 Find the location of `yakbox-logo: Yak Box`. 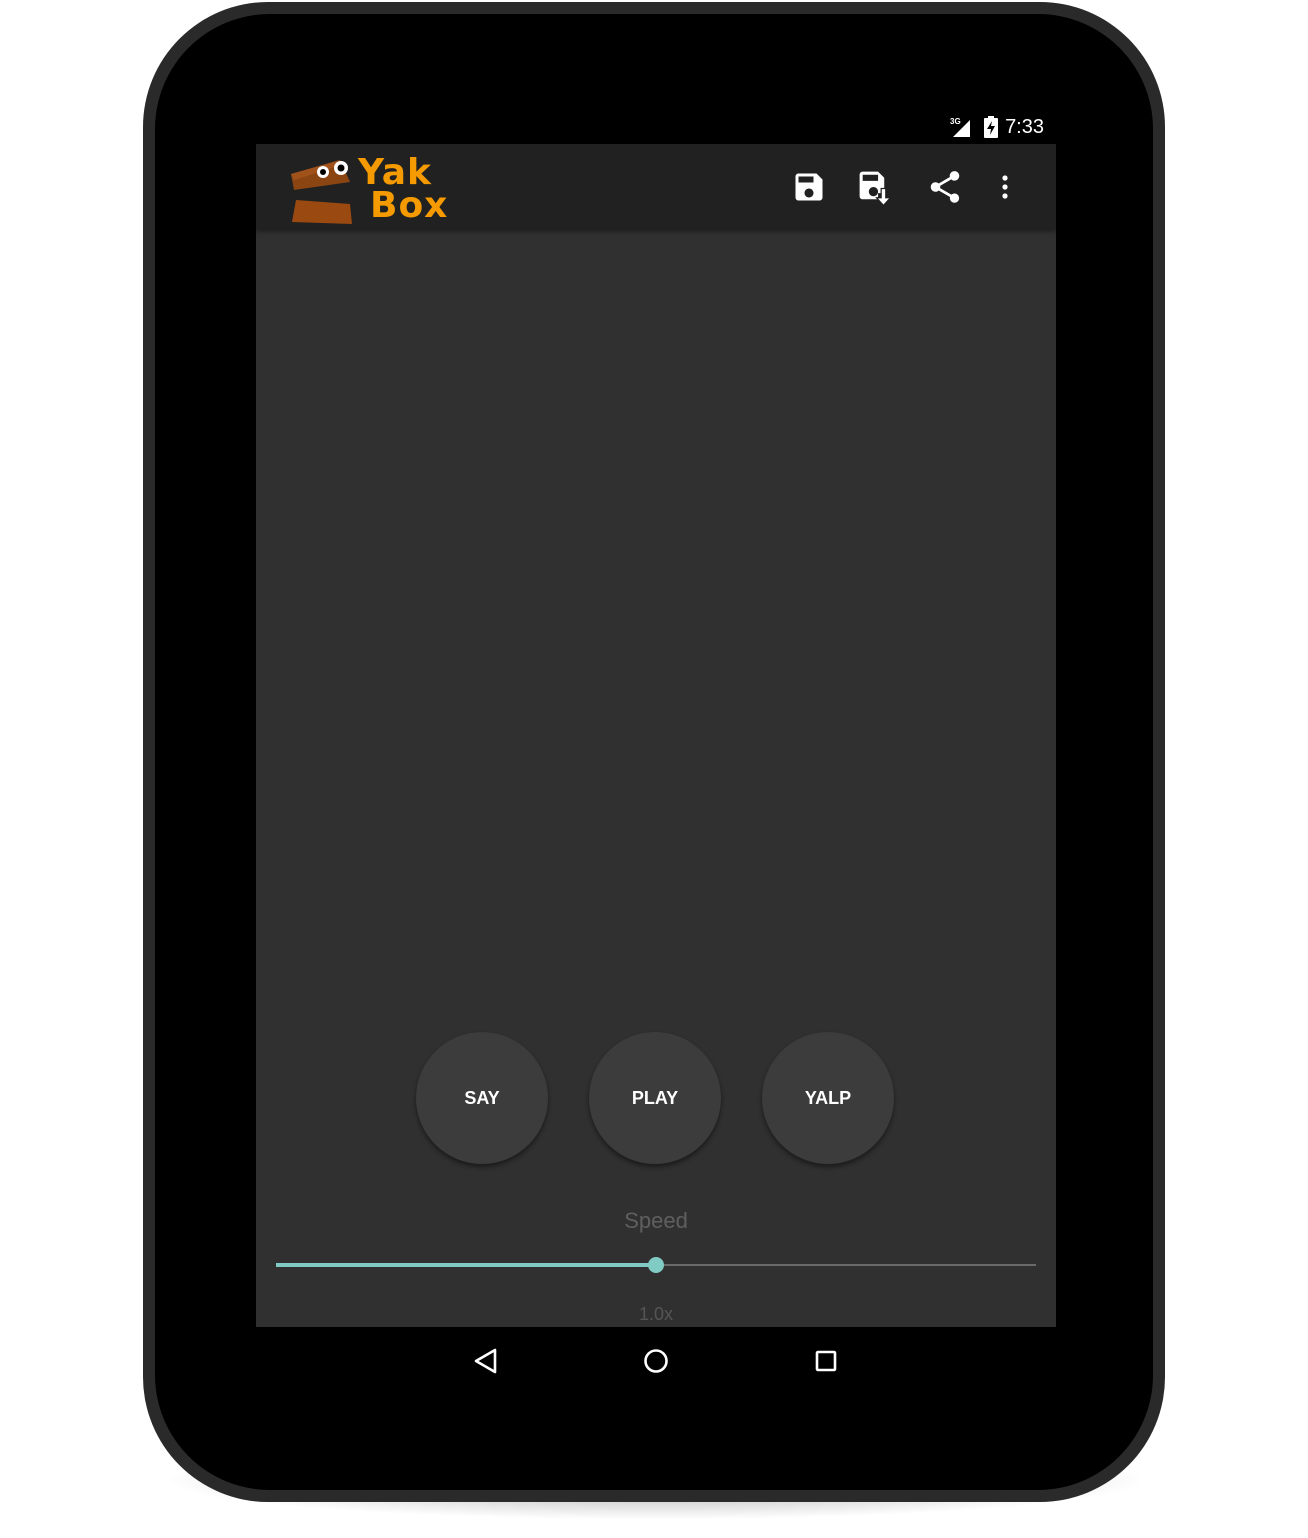

yakbox-logo: Yak Box is located at coordinates (373, 188).